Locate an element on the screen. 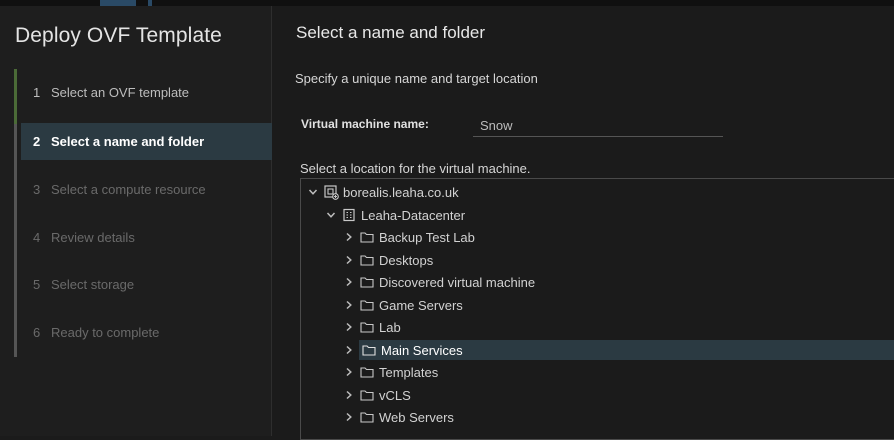 This screenshot has height=440, width=894. tree-folder-discovered-virtual-machine: Discovered virtual machine is located at coordinates (617, 282).